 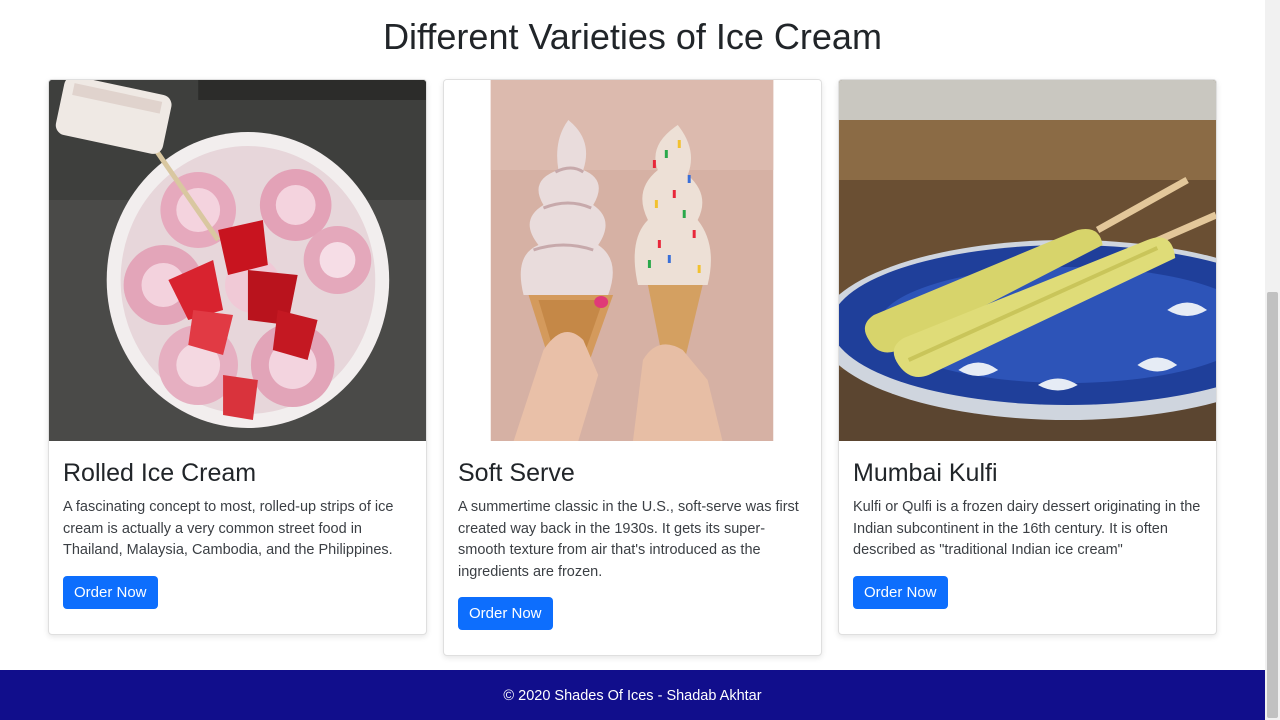 I want to click on footer-text: © 2020 Shades Of Ices - Shadab Akhtar, so click(x=632, y=696).